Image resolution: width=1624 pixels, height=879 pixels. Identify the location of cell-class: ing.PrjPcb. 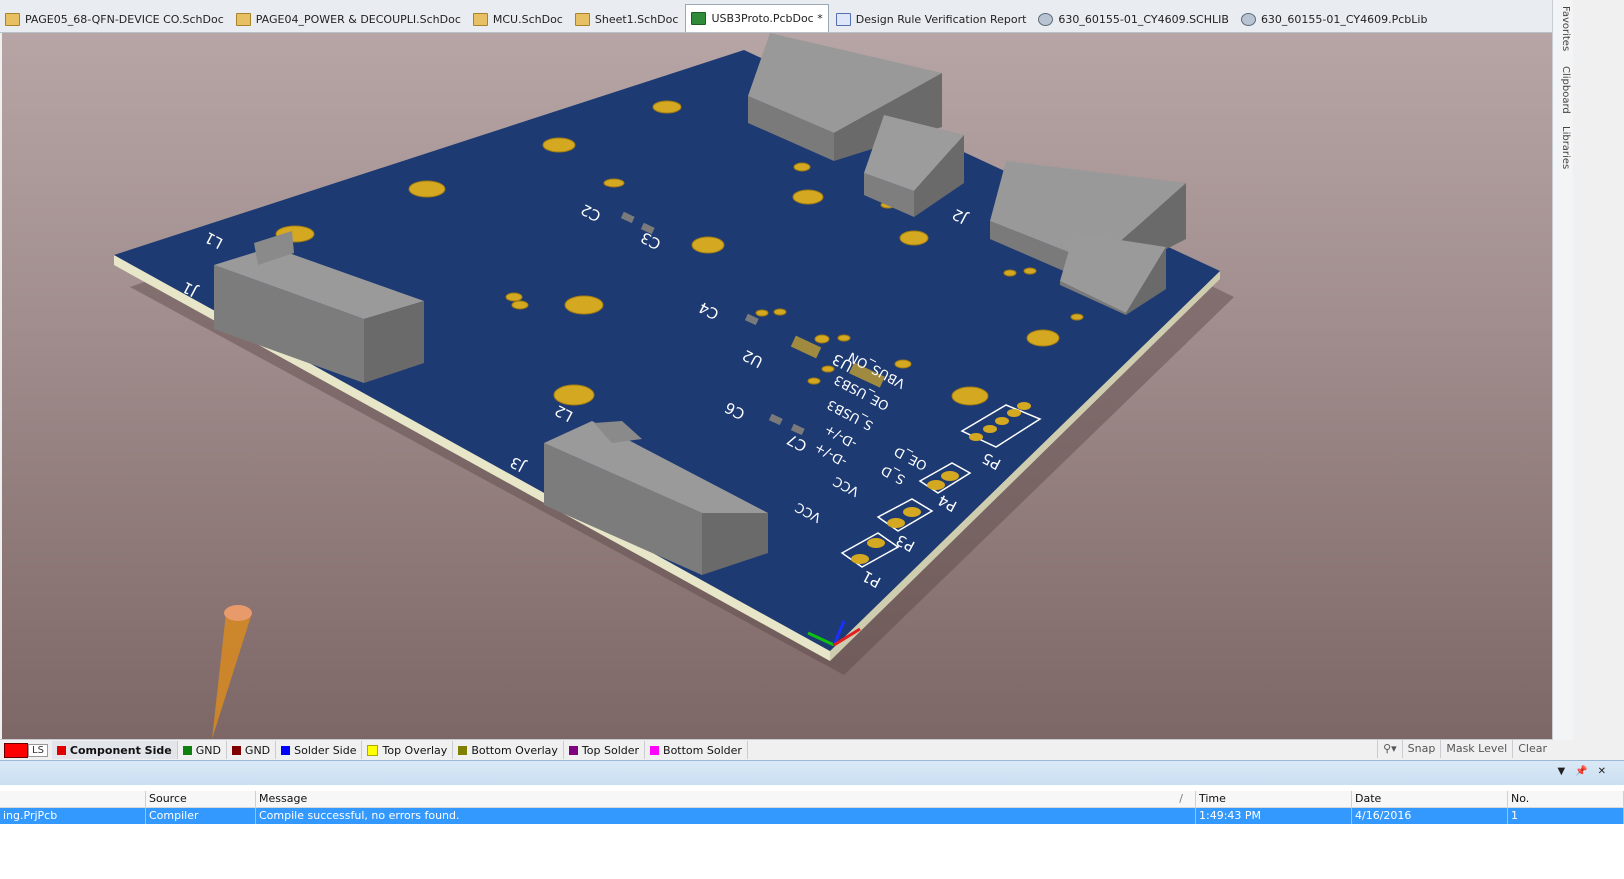
(73, 816).